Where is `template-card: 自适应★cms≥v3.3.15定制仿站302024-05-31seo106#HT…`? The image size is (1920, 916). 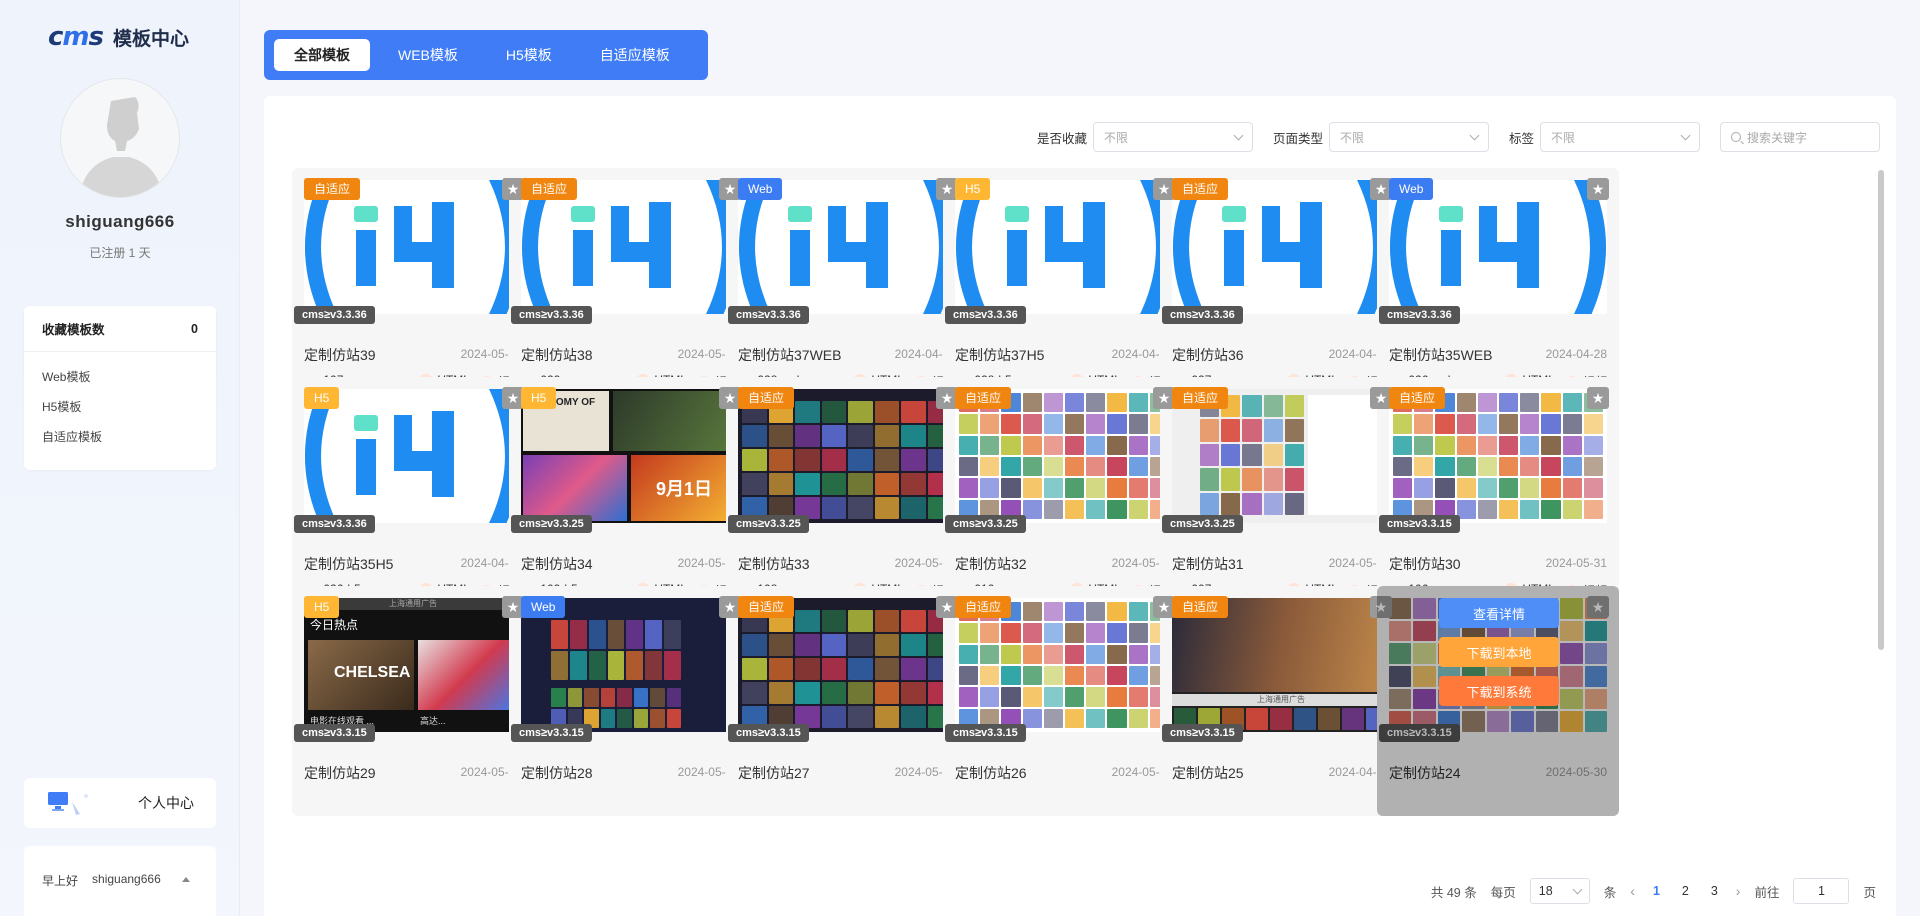 template-card: 自适应★cms≥v3.3.15定制仿站302024-05-31seo106#HT… is located at coordinates (1498, 492).